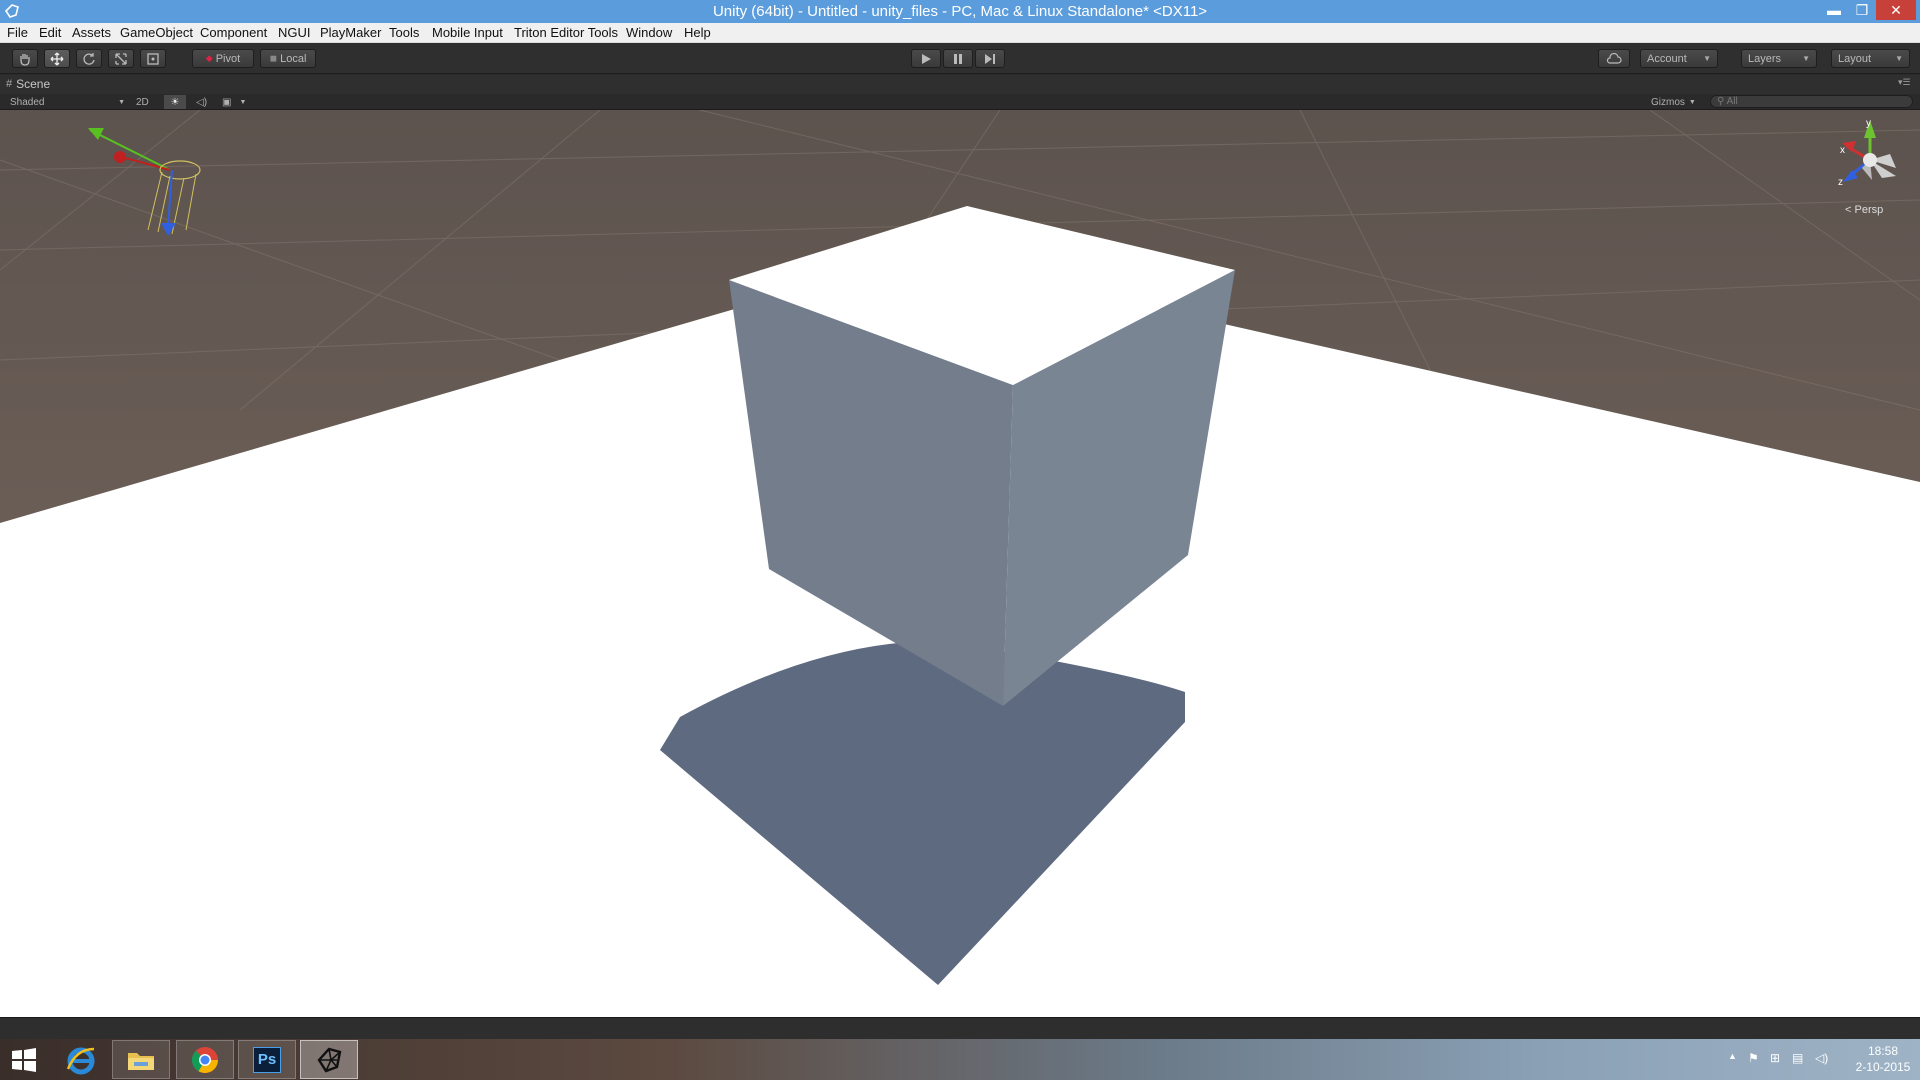 Image resolution: width=1920 pixels, height=1080 pixels. I want to click on 2d-label: 2D, so click(142, 102).